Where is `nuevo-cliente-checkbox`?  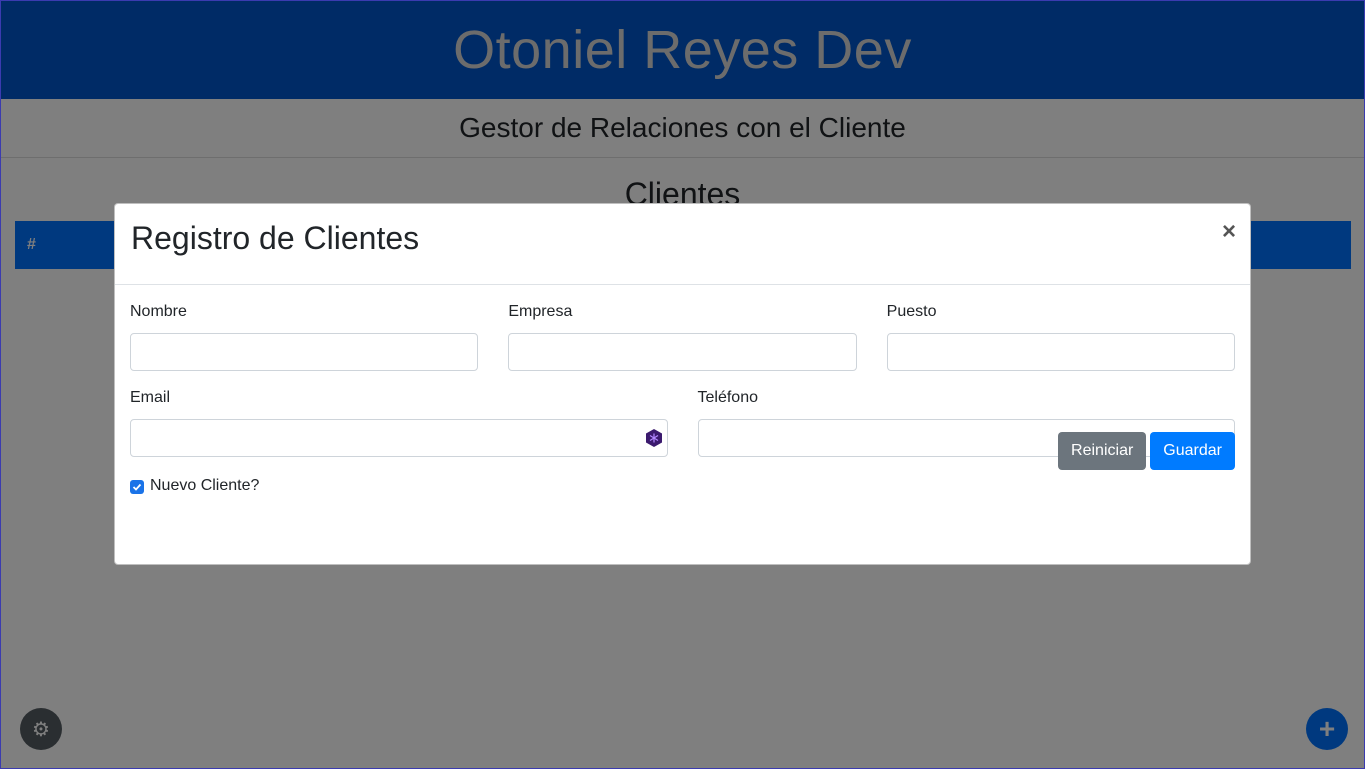 nuevo-cliente-checkbox is located at coordinates (137, 487).